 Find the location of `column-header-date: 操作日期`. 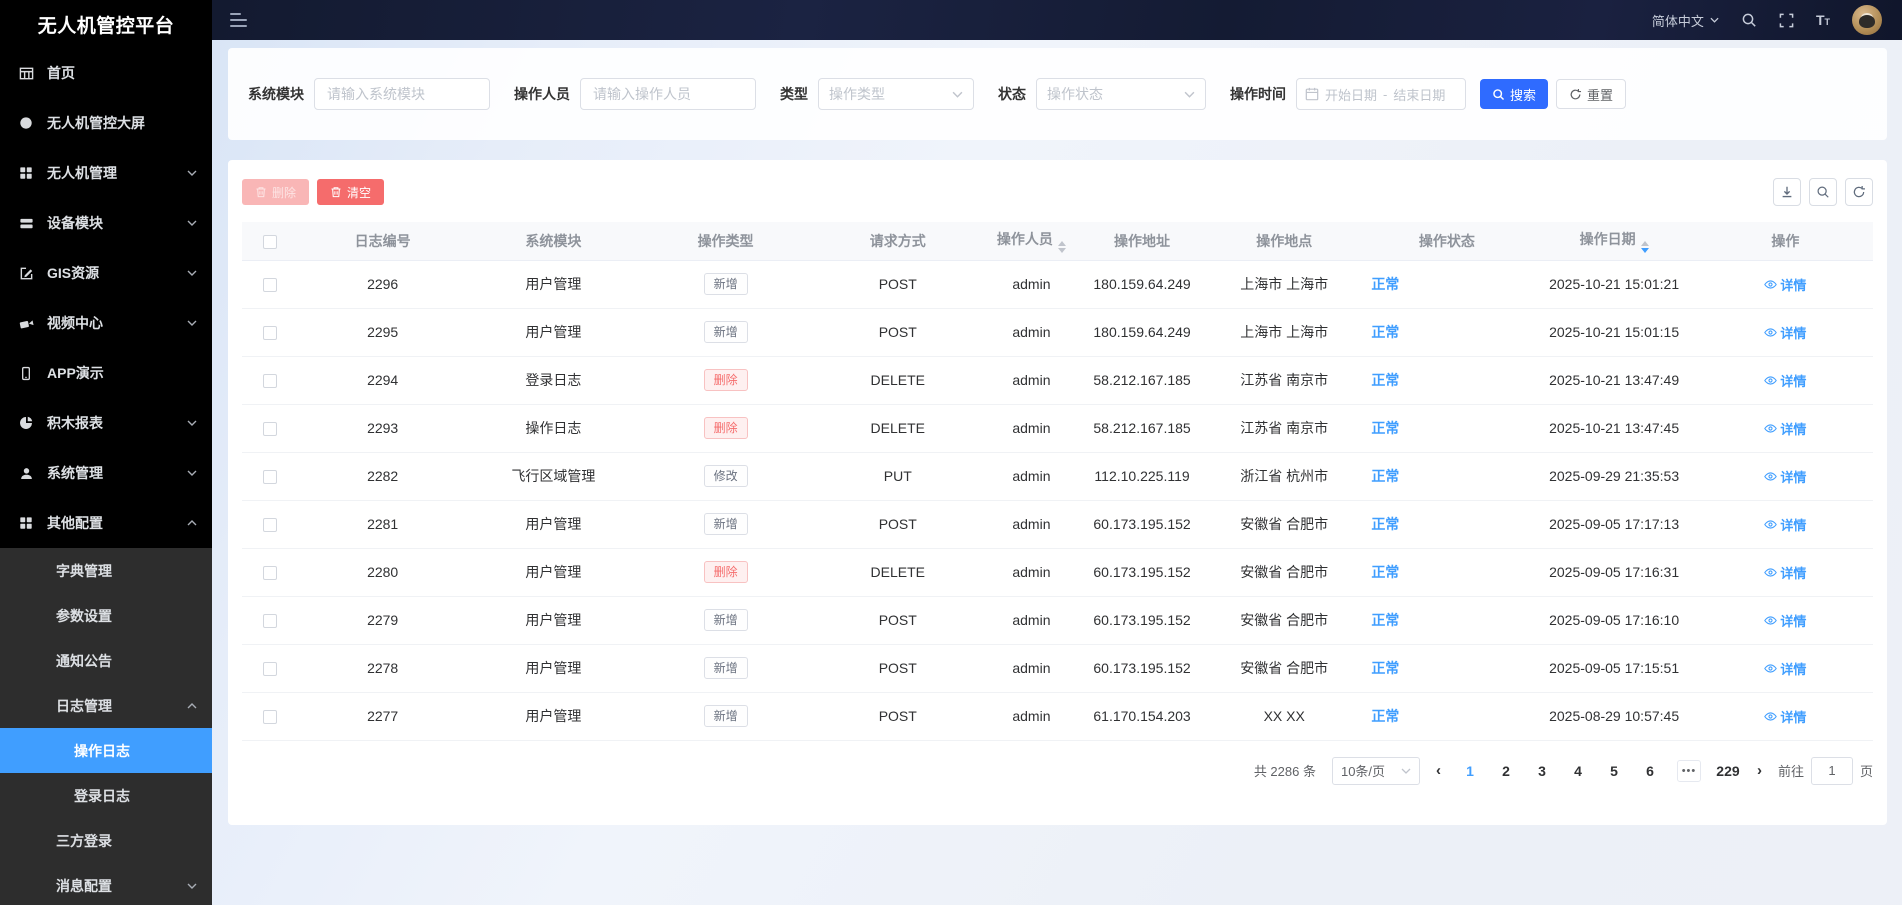

column-header-date: 操作日期 is located at coordinates (1614, 241).